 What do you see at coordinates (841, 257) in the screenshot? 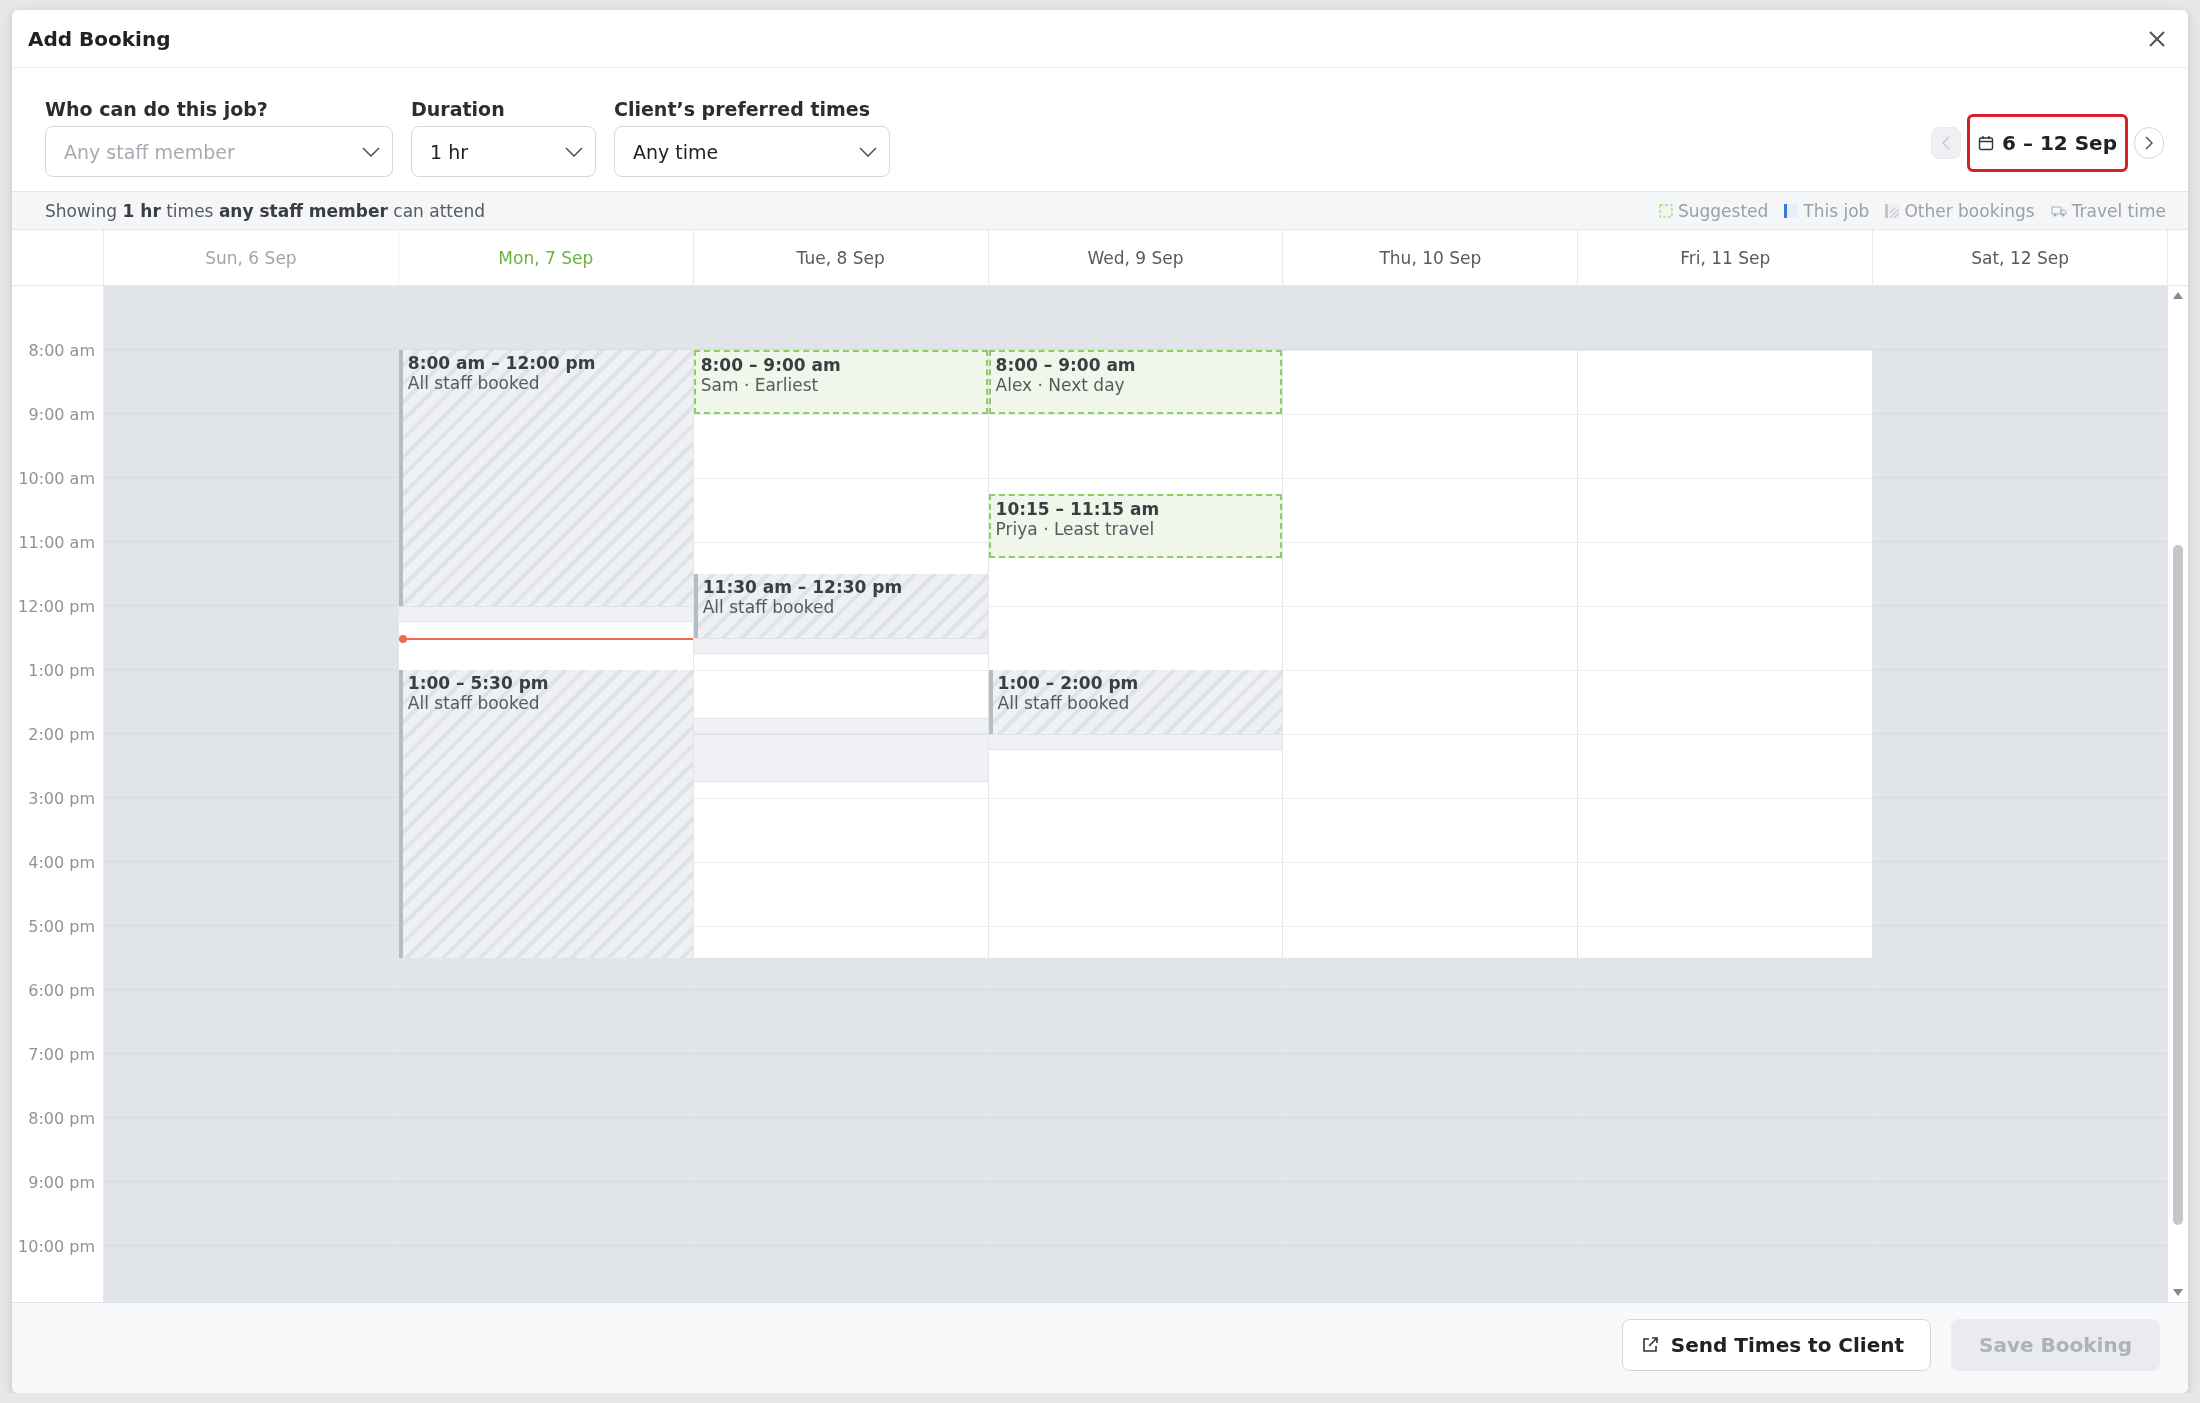
I see `day-header: Tue, 8 Sep` at bounding box center [841, 257].